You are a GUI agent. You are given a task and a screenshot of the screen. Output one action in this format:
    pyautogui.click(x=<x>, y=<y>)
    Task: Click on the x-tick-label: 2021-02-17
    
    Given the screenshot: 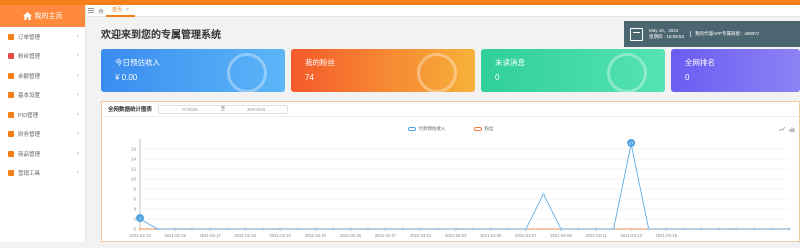 What is the action you would take?
    pyautogui.click(x=210, y=235)
    